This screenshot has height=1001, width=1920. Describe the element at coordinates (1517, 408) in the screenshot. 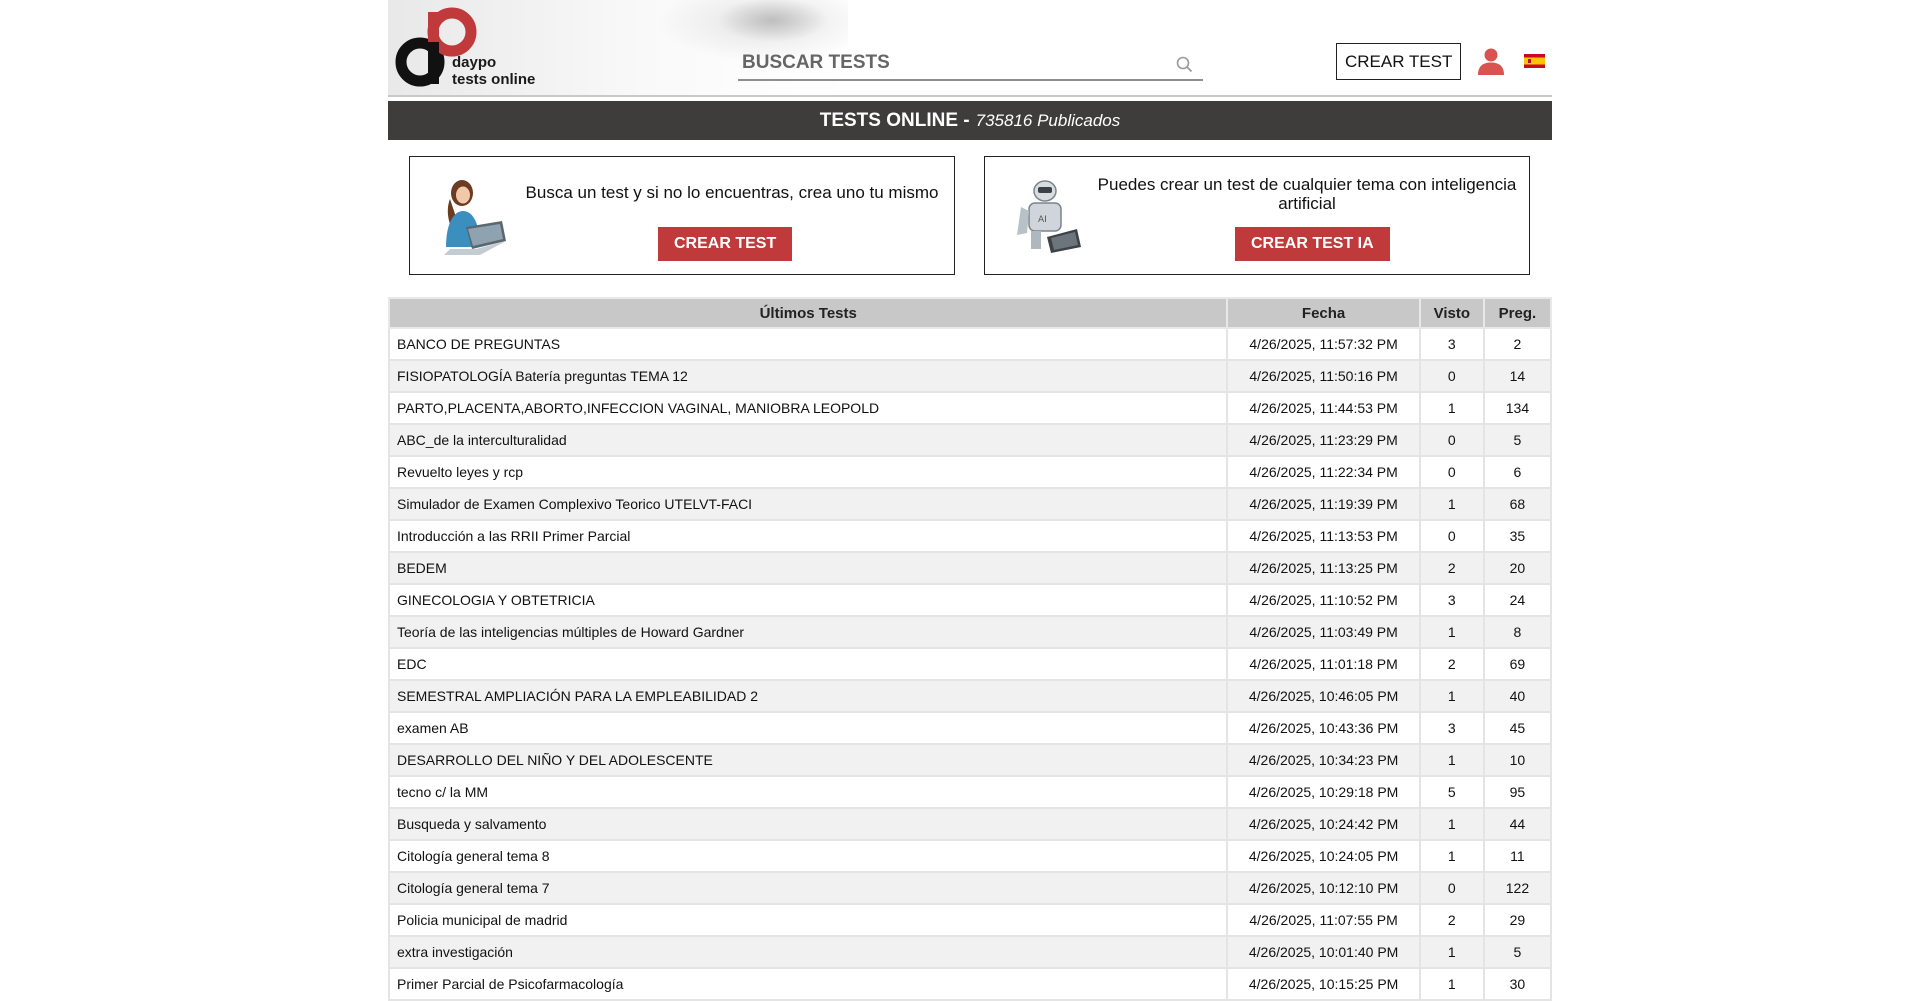

I see `test-question-count: 134` at that location.